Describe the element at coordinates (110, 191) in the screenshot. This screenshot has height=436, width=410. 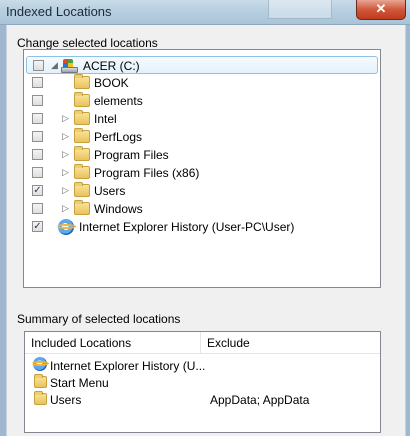
I see `tree-item-label: Users` at that location.